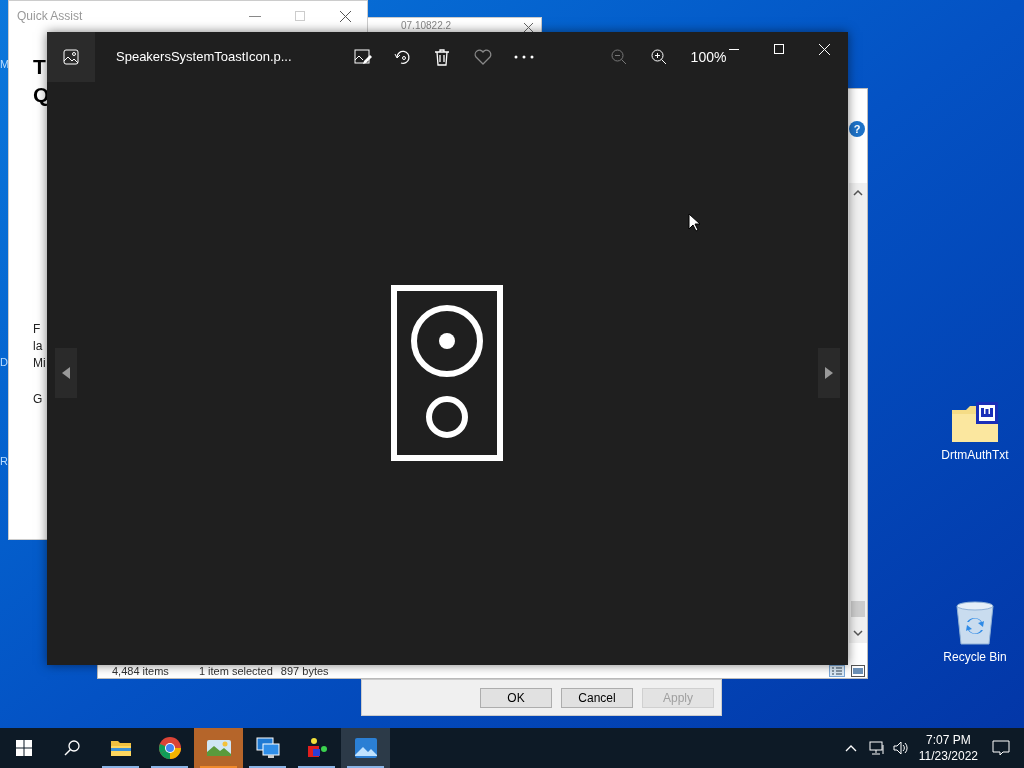 This screenshot has width=1024, height=768. Describe the element at coordinates (38, 399) in the screenshot. I see `link-text: G` at that location.